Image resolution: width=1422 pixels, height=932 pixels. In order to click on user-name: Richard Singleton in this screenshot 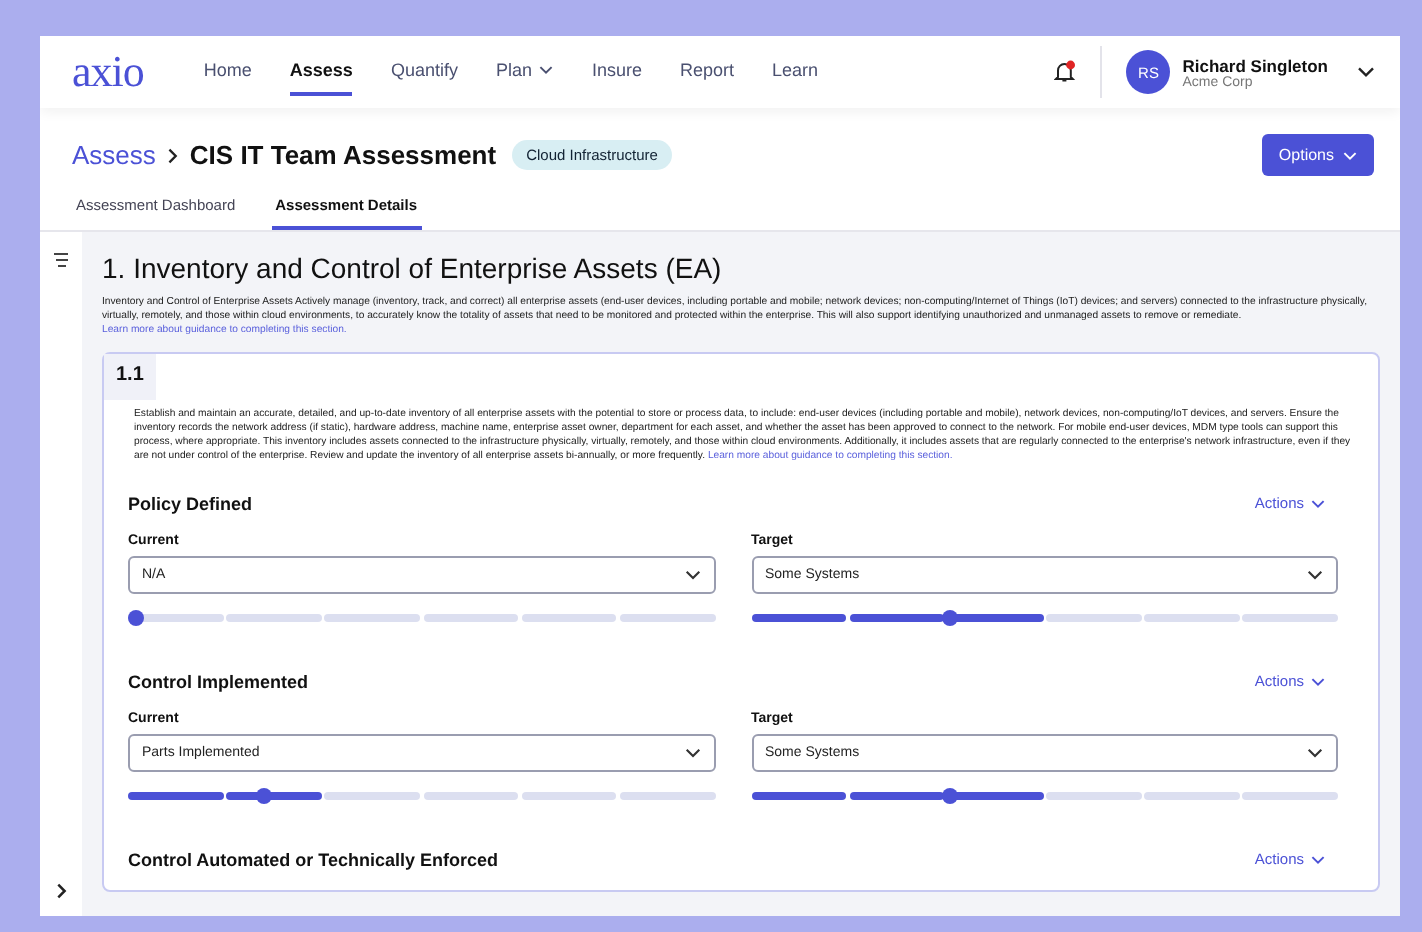, I will do `click(1255, 65)`.